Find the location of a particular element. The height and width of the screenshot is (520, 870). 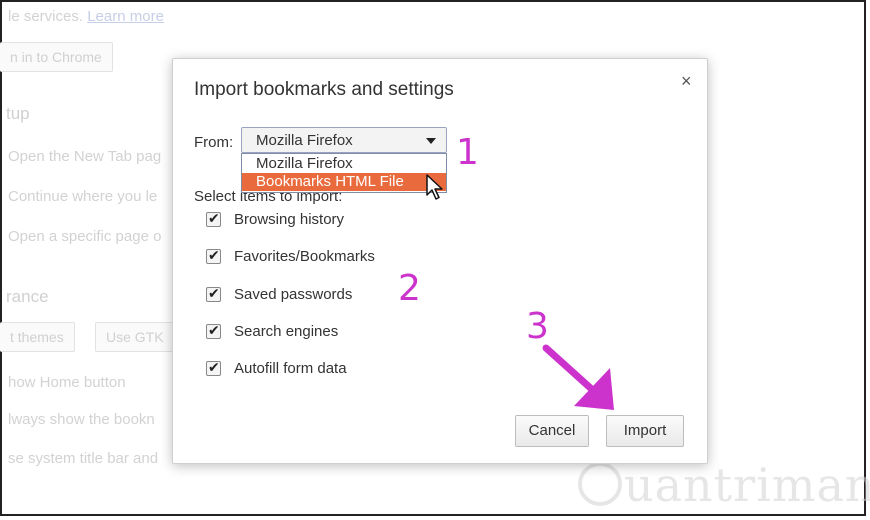

source-dropdown-list: Mozilla Firefox Bookmarks HTML File is located at coordinates (344, 173).